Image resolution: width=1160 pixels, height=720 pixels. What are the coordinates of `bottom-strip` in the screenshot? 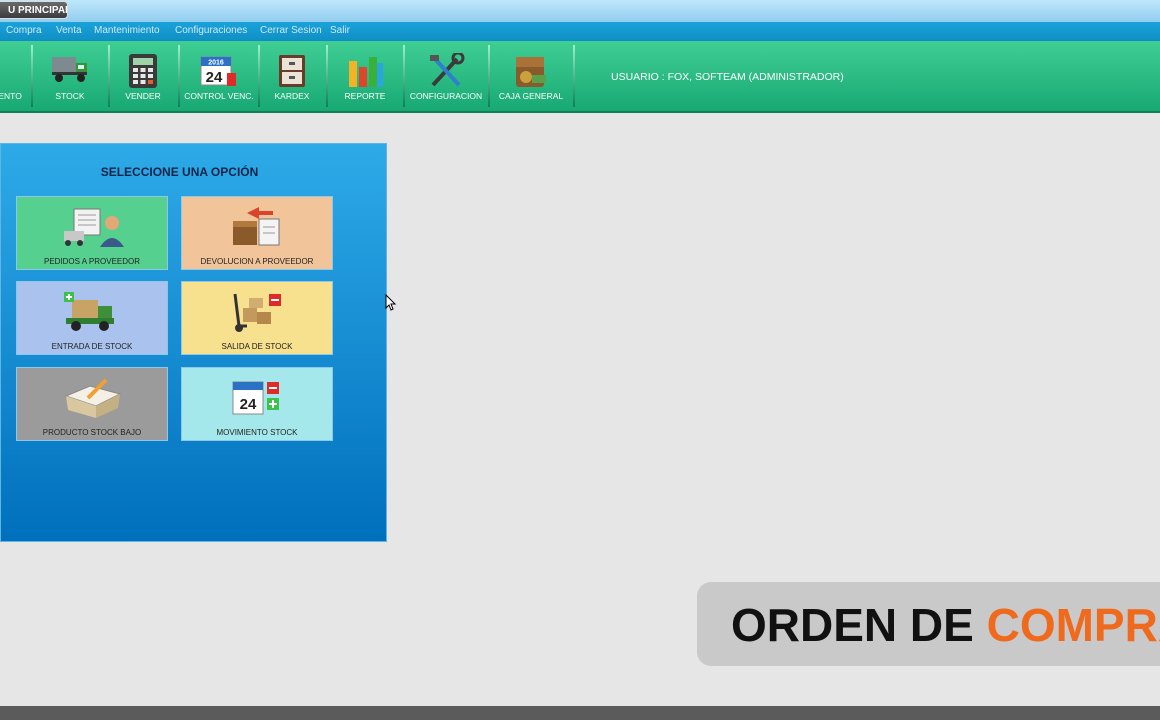 It's located at (580, 713).